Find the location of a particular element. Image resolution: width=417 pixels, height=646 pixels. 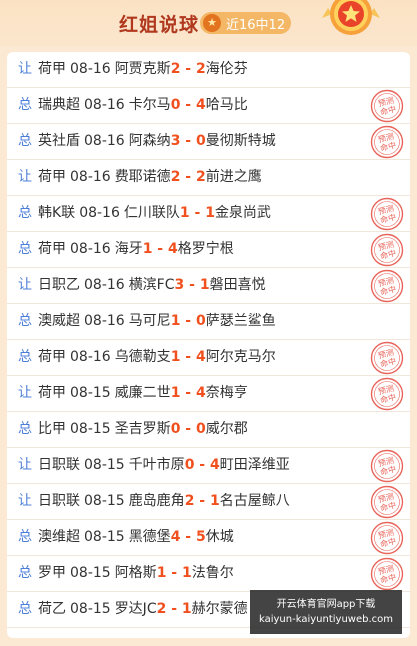

match-row: 总英社盾 08-16 阿森纳3 - 0曼彻斯特城 预测 命中 is located at coordinates (208, 142).